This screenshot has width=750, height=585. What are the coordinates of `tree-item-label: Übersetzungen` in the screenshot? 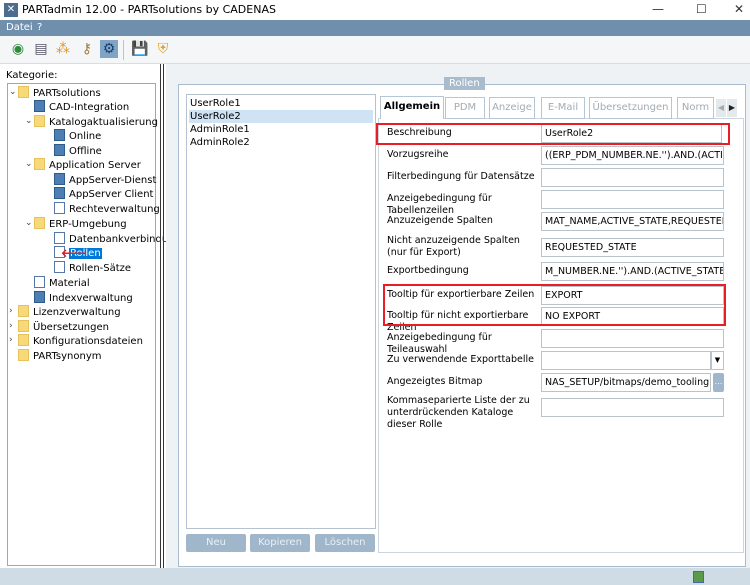 It's located at (71, 327).